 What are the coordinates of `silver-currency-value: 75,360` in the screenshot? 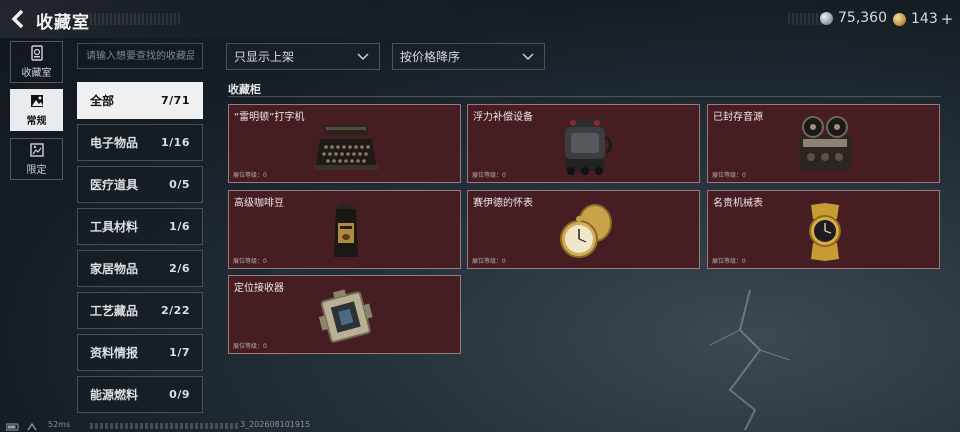 It's located at (862, 18).